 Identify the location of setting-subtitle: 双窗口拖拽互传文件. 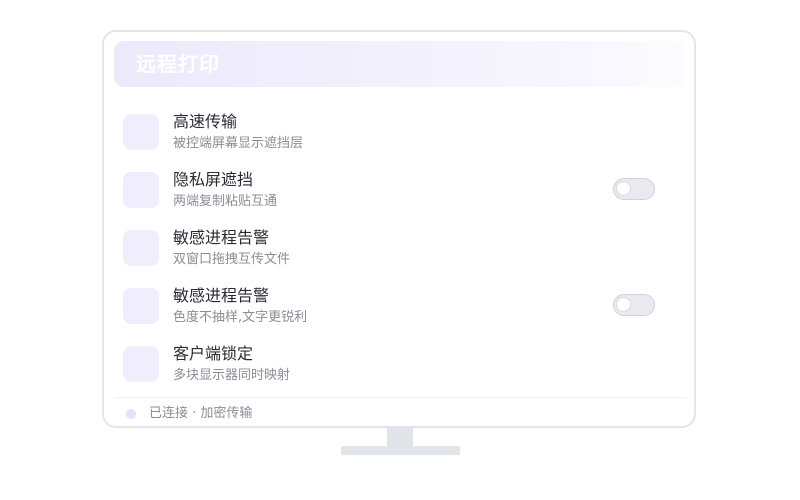
(232, 259).